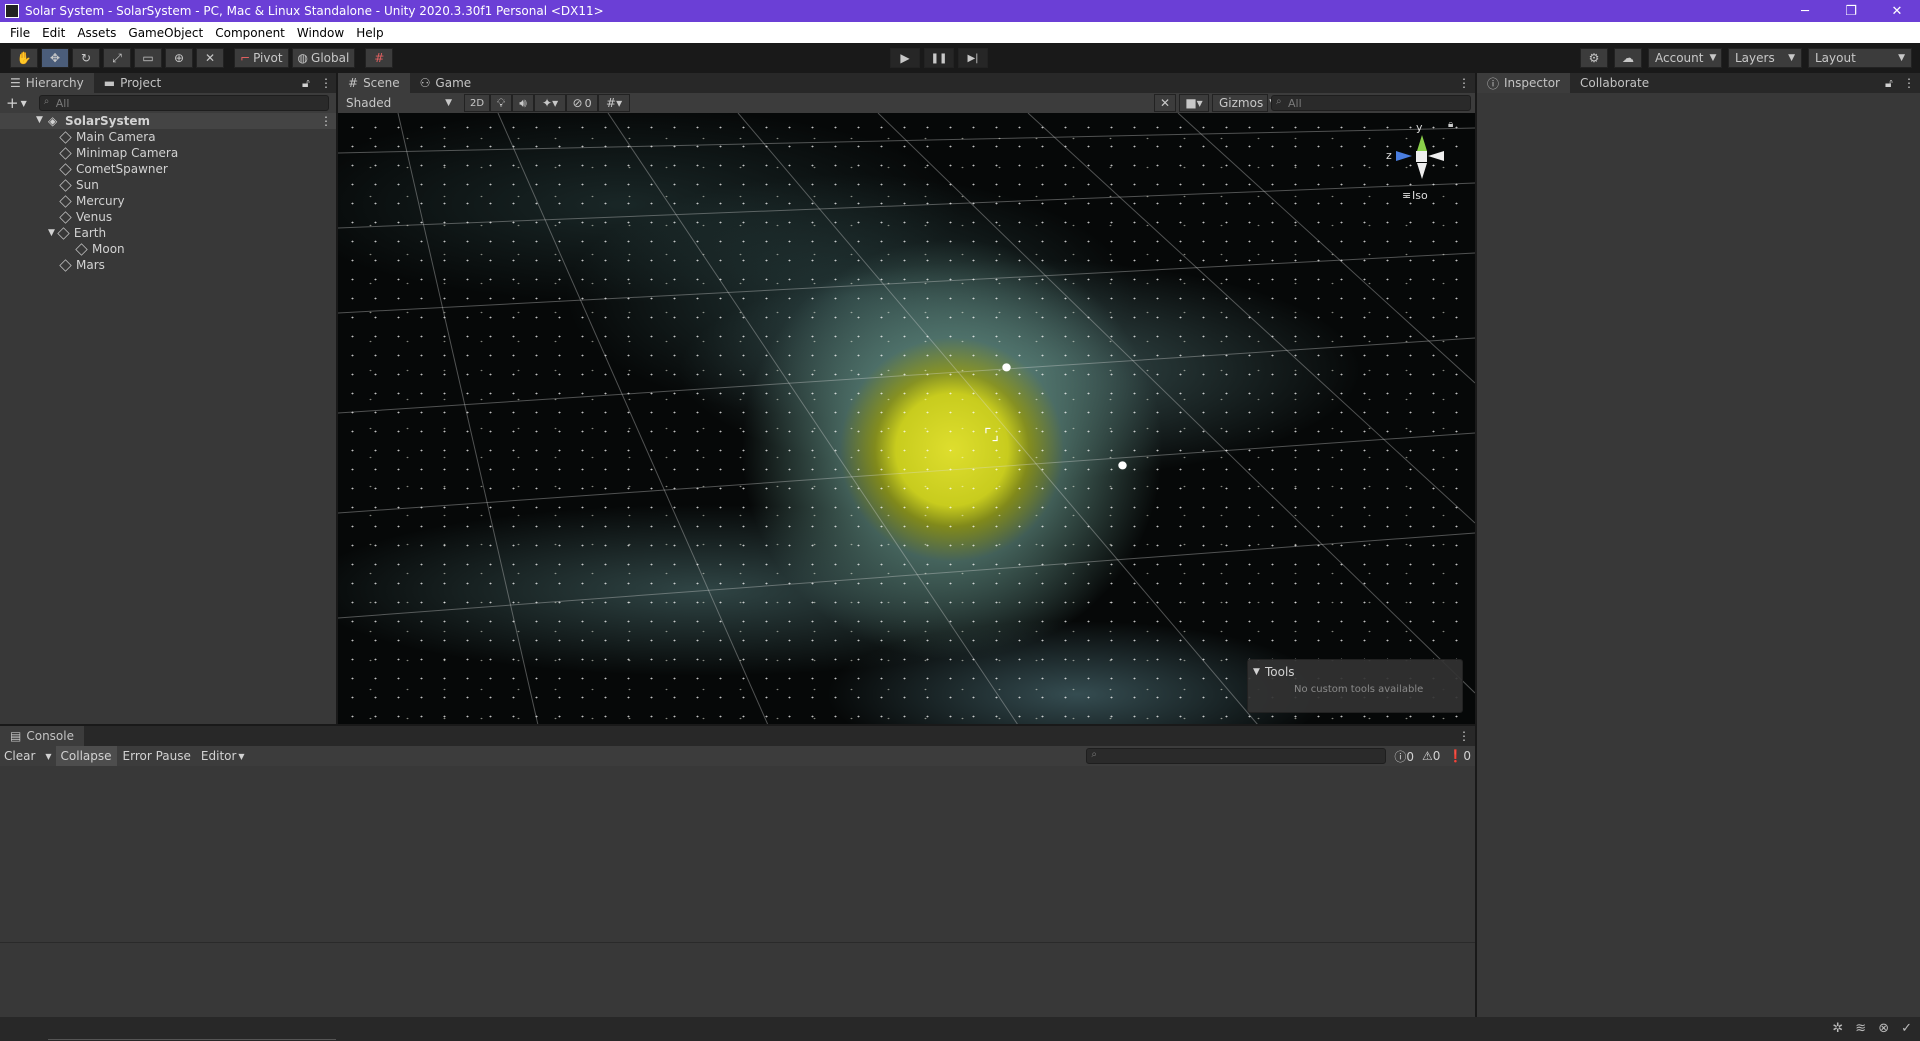 The width and height of the screenshot is (1920, 1041). I want to click on menu-window: Window, so click(320, 33).